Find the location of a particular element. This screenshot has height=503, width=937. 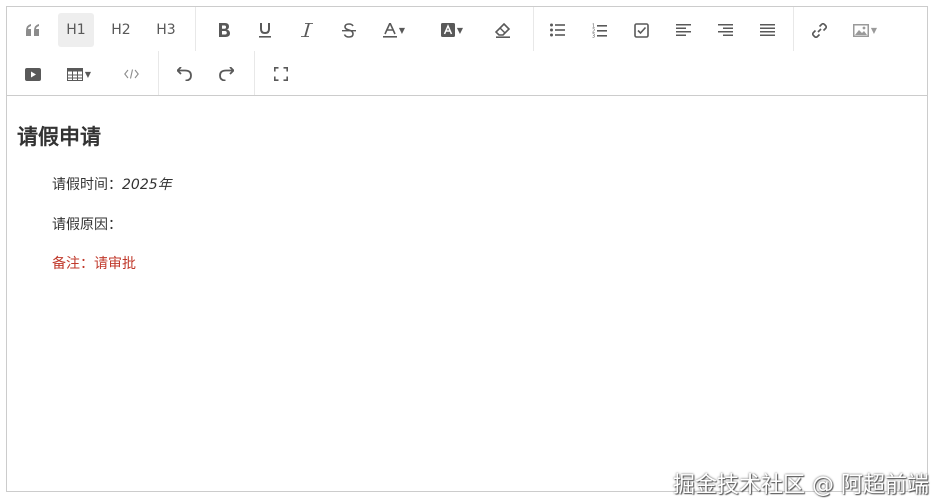

document-title: 请假申请 is located at coordinates (59, 136).